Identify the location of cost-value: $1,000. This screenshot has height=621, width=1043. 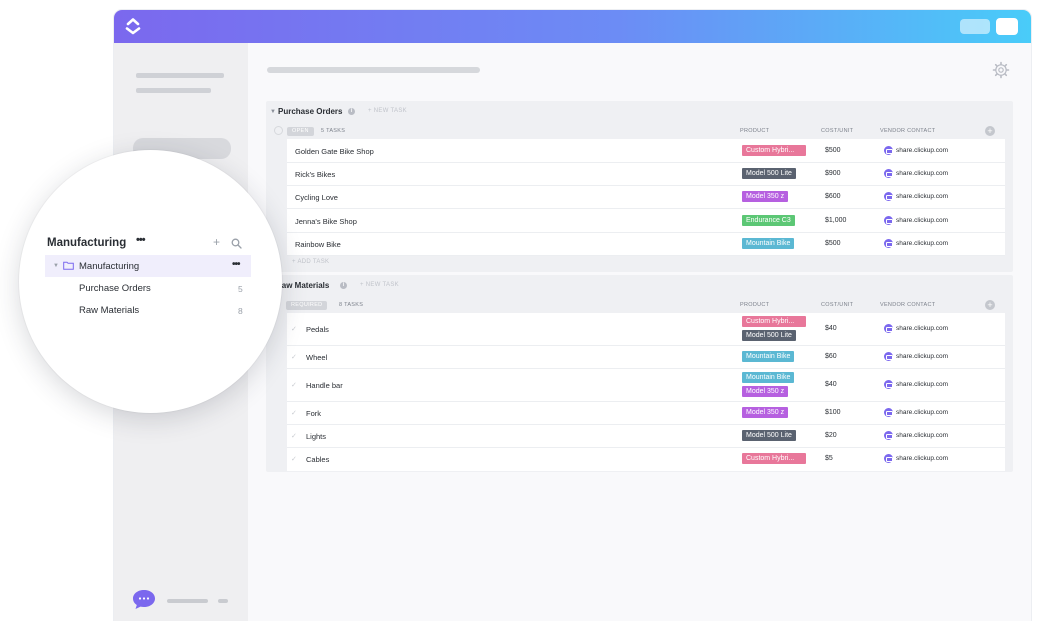
(835, 220).